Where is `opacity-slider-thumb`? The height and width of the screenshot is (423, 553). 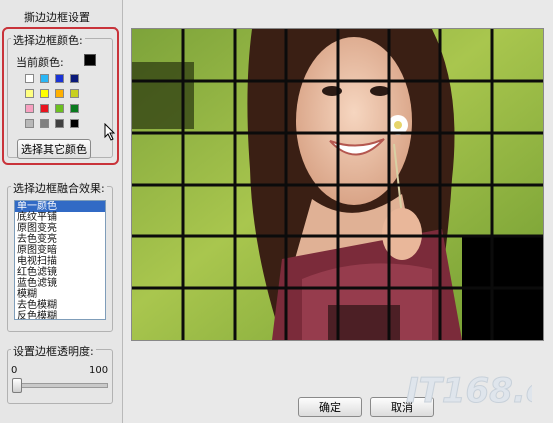 opacity-slider-thumb is located at coordinates (17, 385).